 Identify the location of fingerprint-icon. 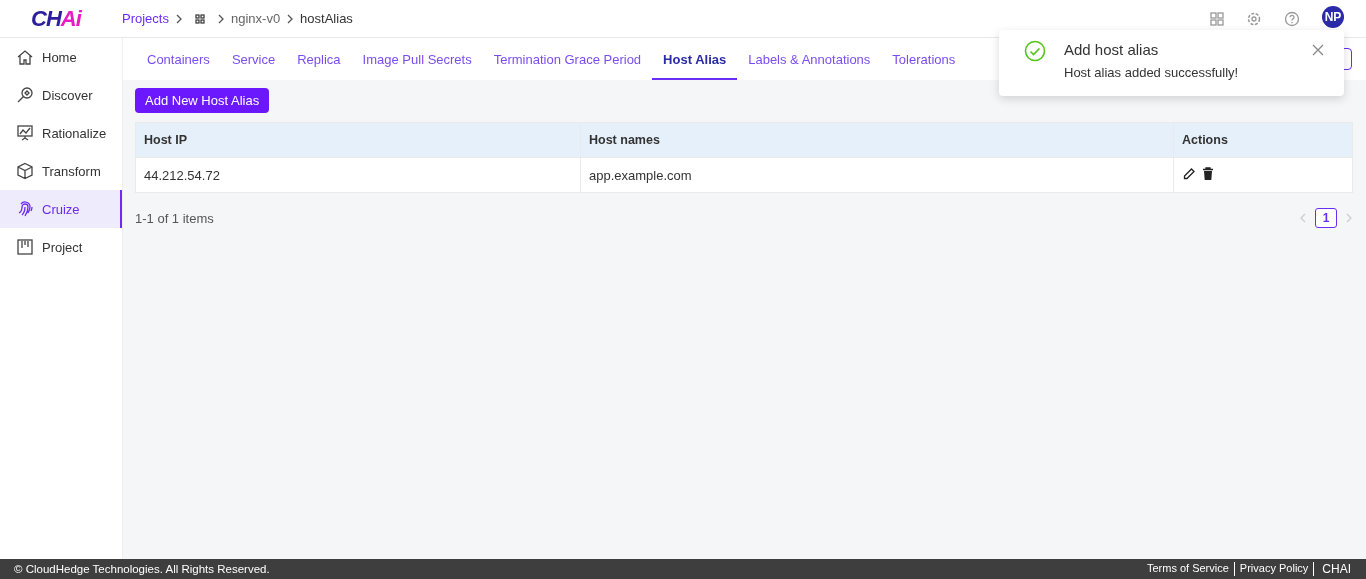
(25, 209).